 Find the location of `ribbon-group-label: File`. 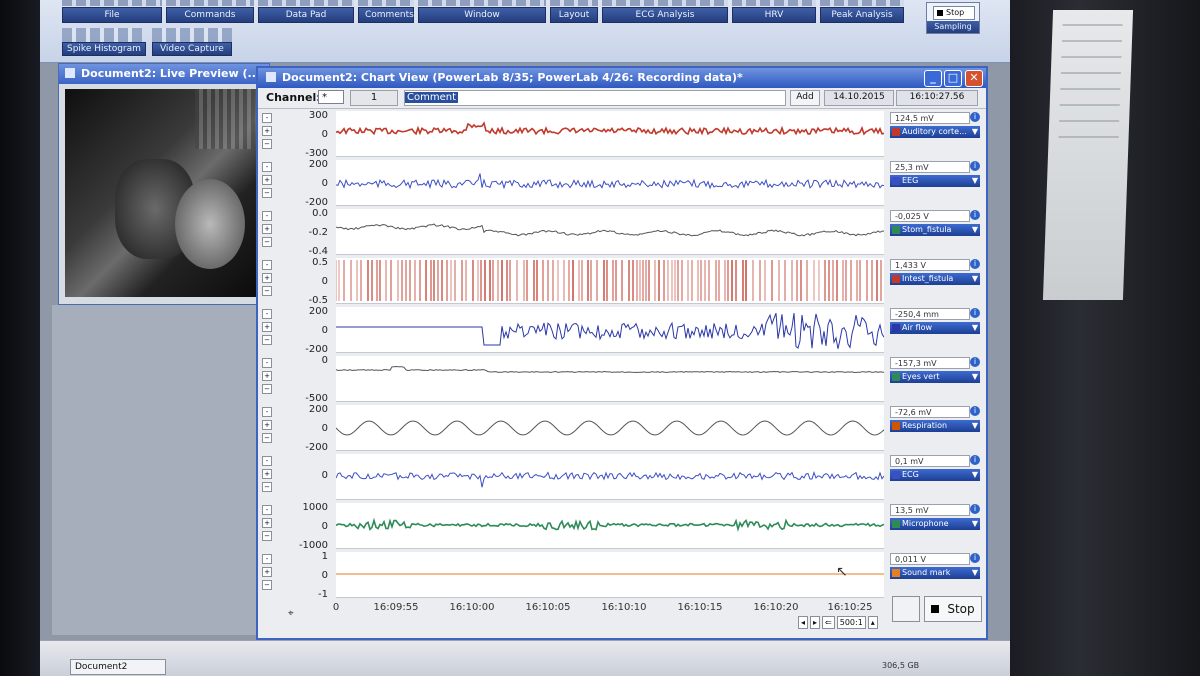

ribbon-group-label: File is located at coordinates (112, 15).